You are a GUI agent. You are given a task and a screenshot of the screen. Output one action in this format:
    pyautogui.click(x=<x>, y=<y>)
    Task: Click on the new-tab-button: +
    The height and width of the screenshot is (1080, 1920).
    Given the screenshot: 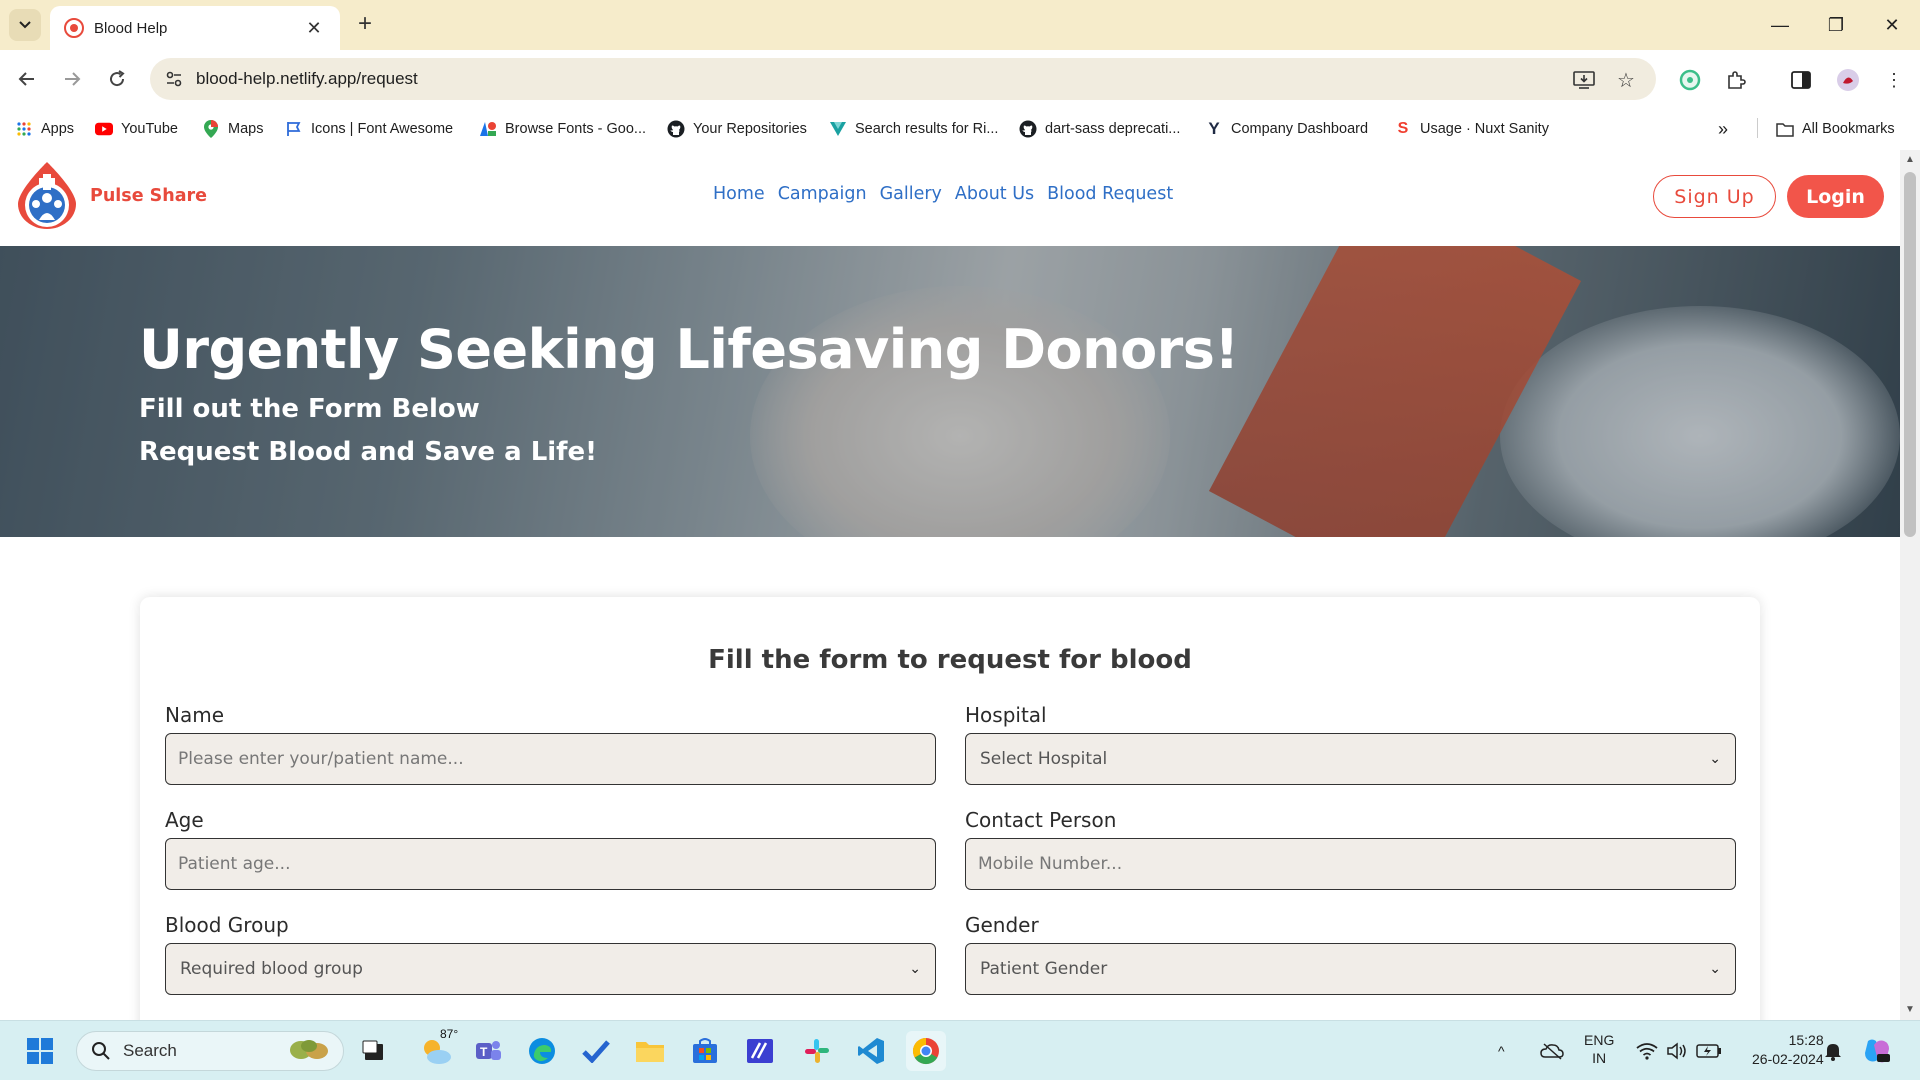 What is the action you would take?
    pyautogui.click(x=365, y=25)
    